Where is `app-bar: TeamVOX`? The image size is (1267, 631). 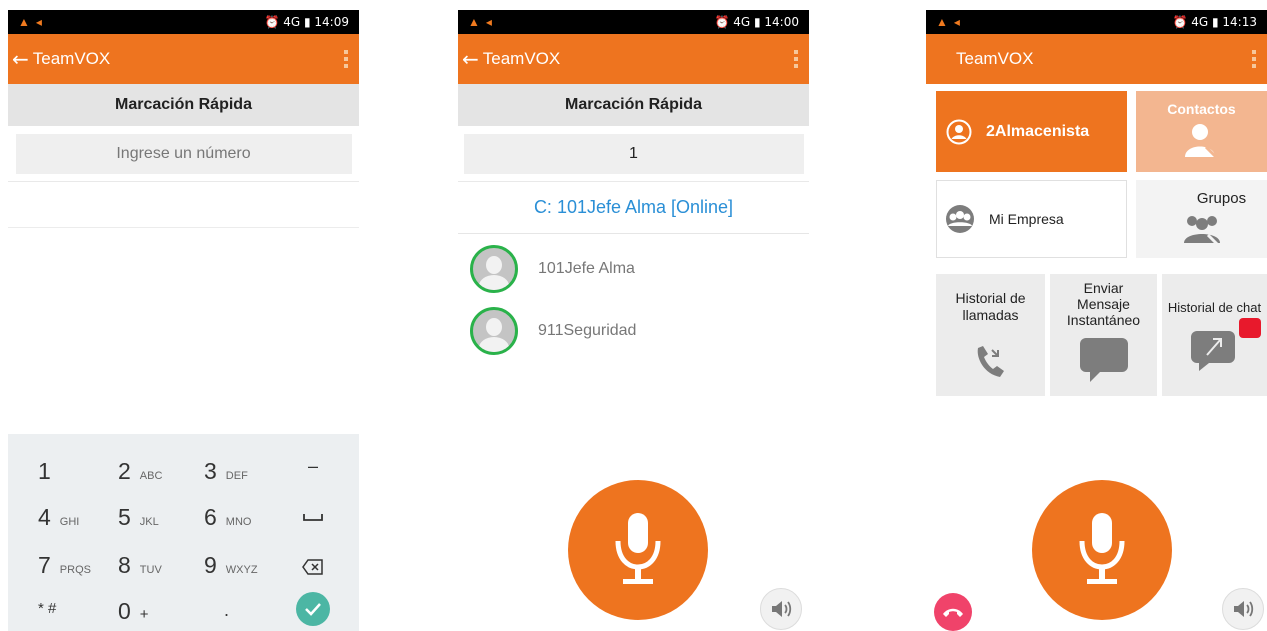
app-bar: TeamVOX is located at coordinates (1096, 59).